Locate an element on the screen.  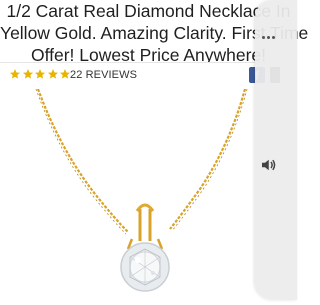
more-dots-icon is located at coordinates (274, 37).